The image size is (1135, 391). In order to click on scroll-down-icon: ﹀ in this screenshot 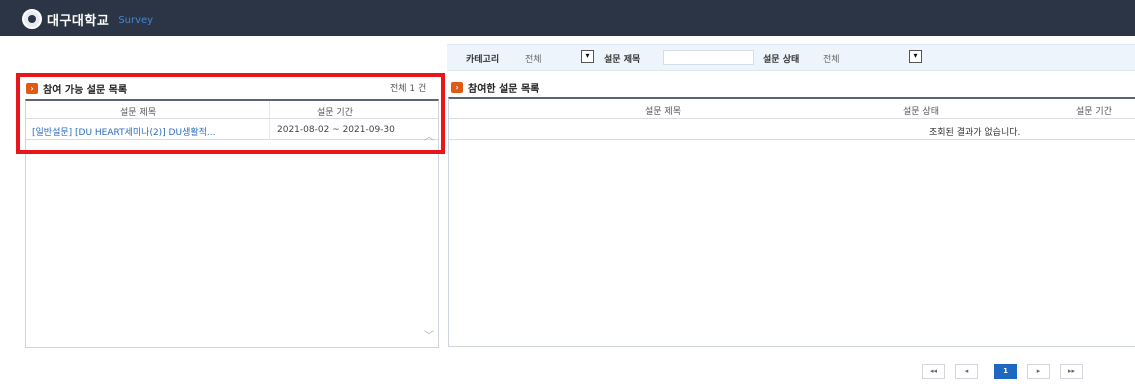, I will do `click(429, 334)`.